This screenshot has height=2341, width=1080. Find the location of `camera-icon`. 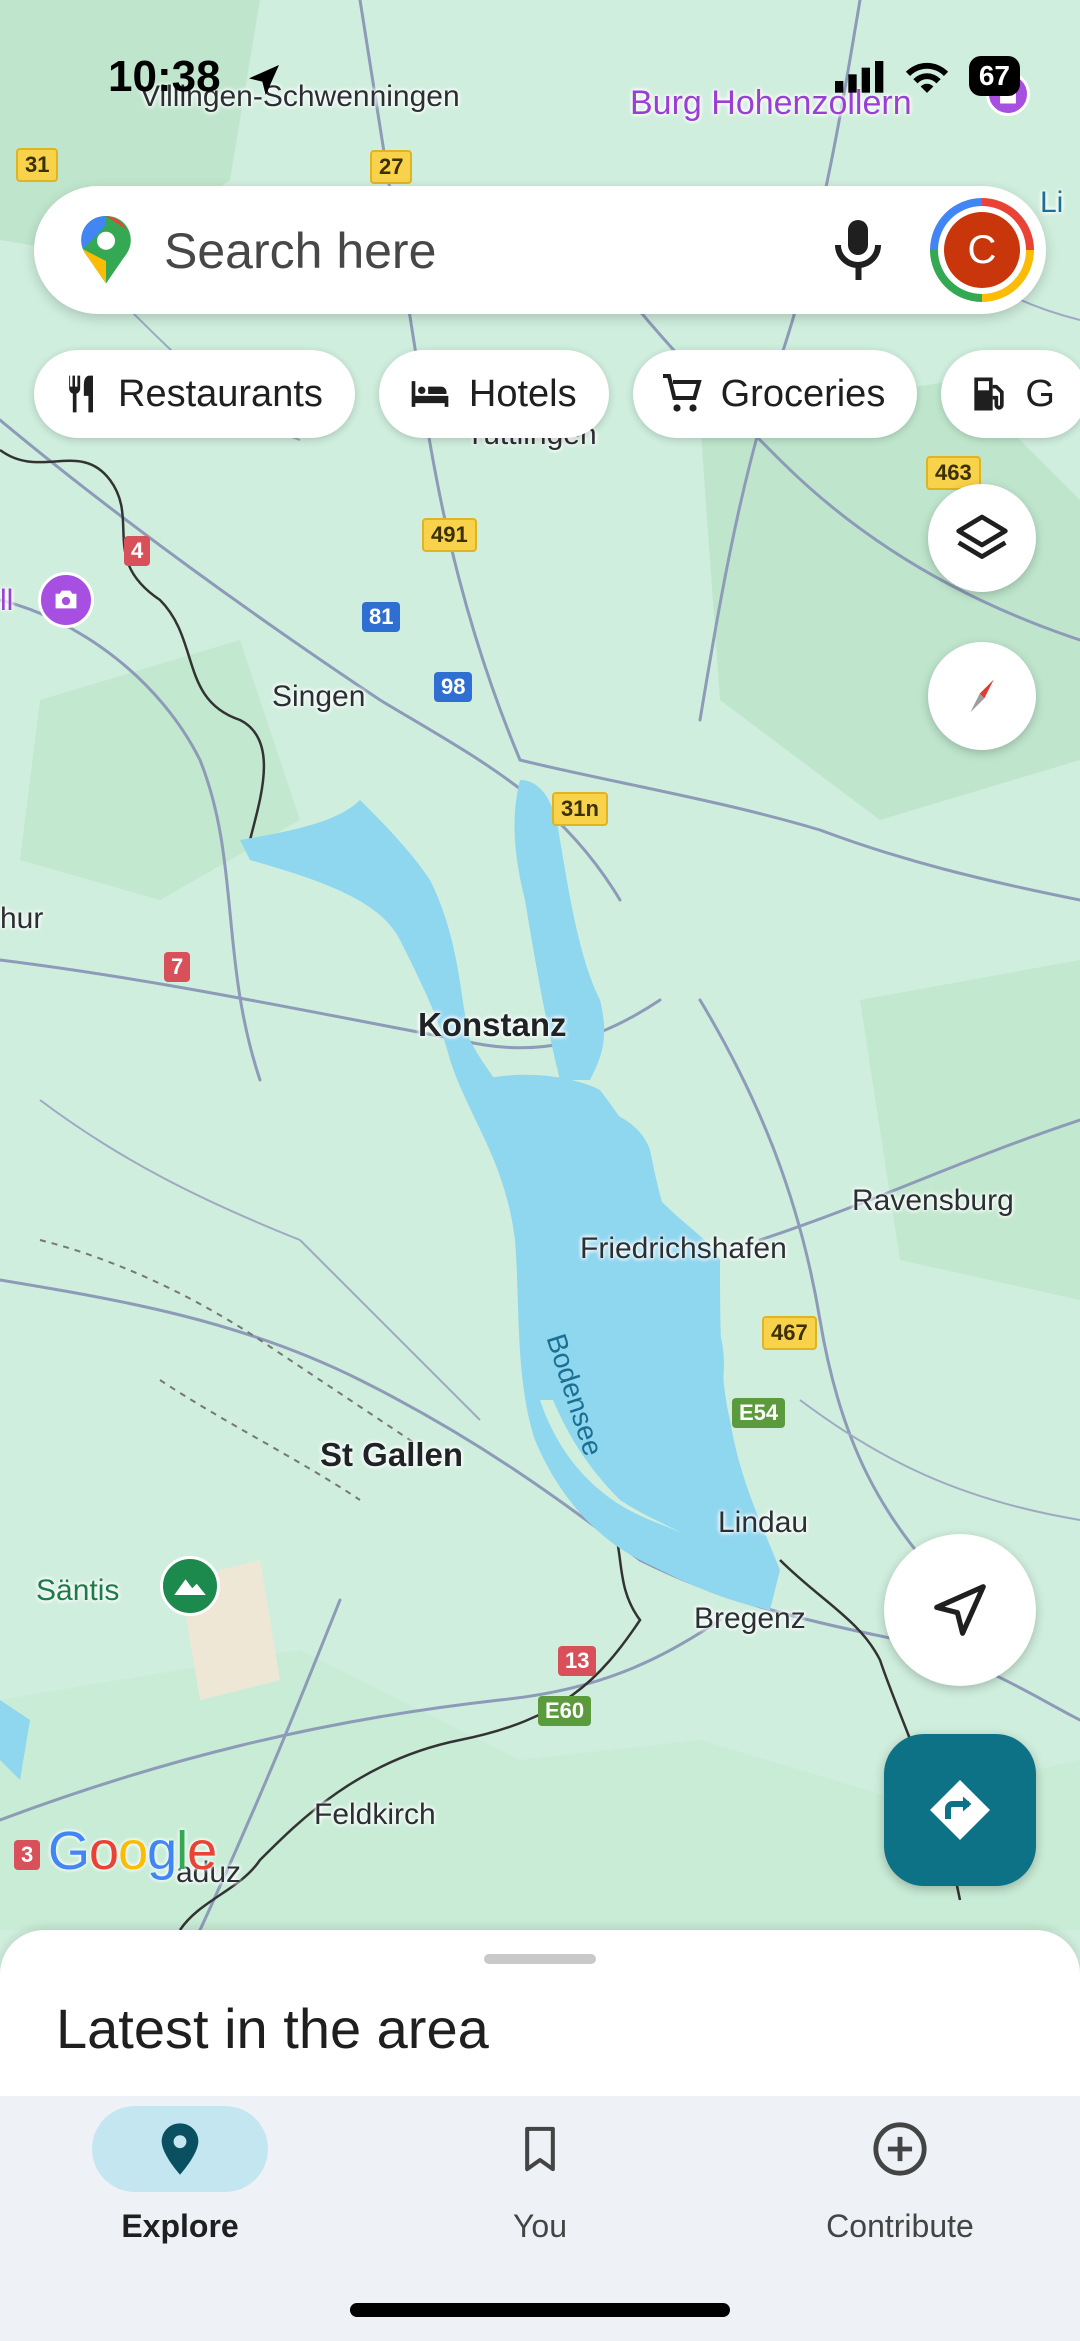

camera-icon is located at coordinates (66, 600).